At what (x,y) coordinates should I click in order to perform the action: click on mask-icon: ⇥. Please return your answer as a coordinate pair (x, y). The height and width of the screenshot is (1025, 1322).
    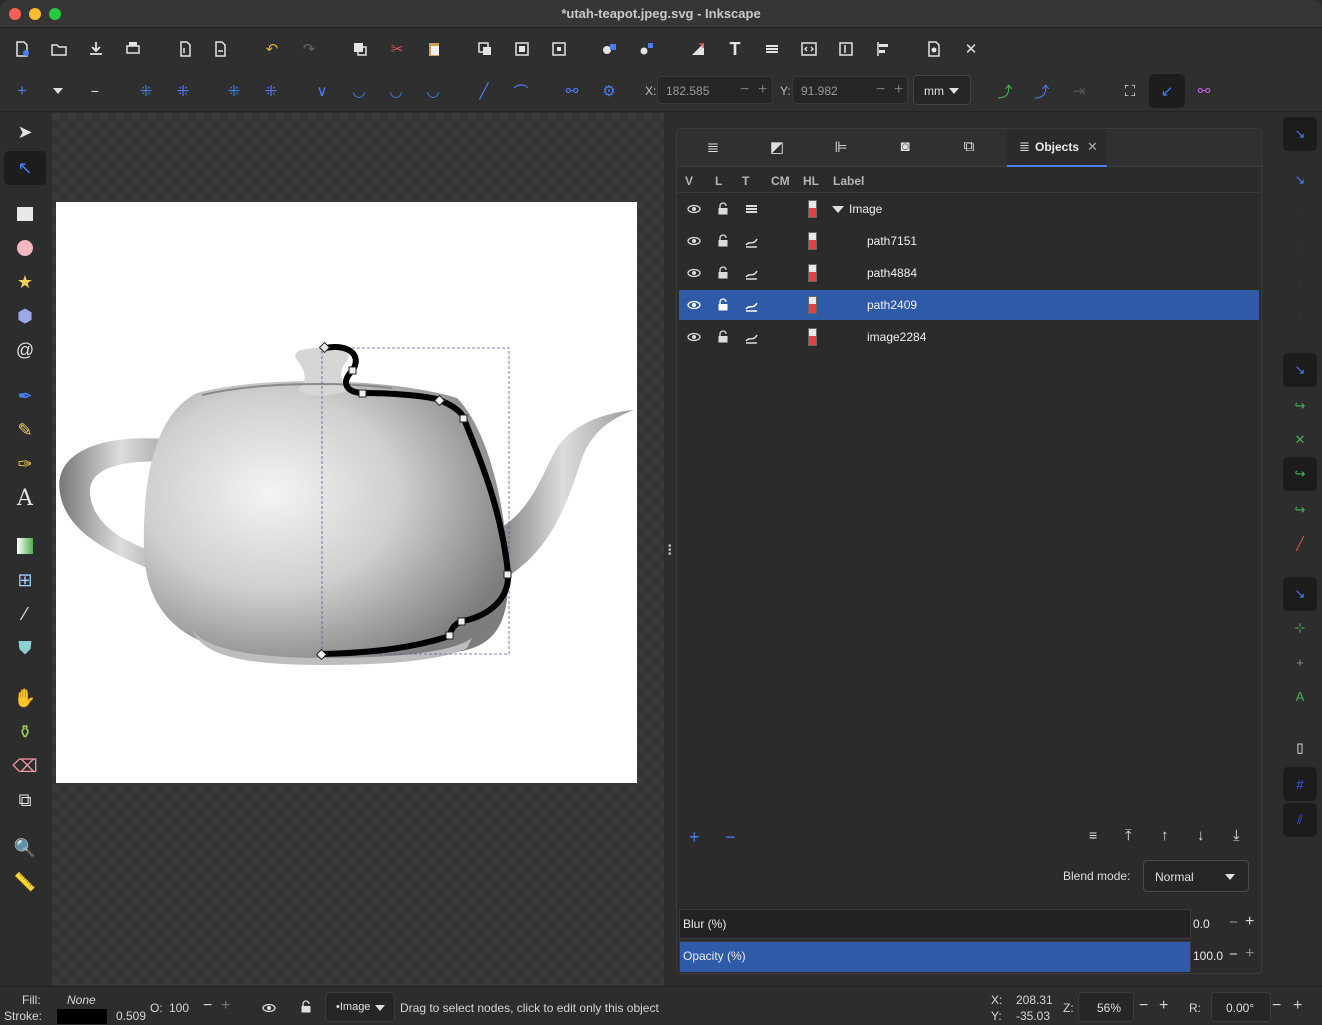
    Looking at the image, I should click on (1079, 91).